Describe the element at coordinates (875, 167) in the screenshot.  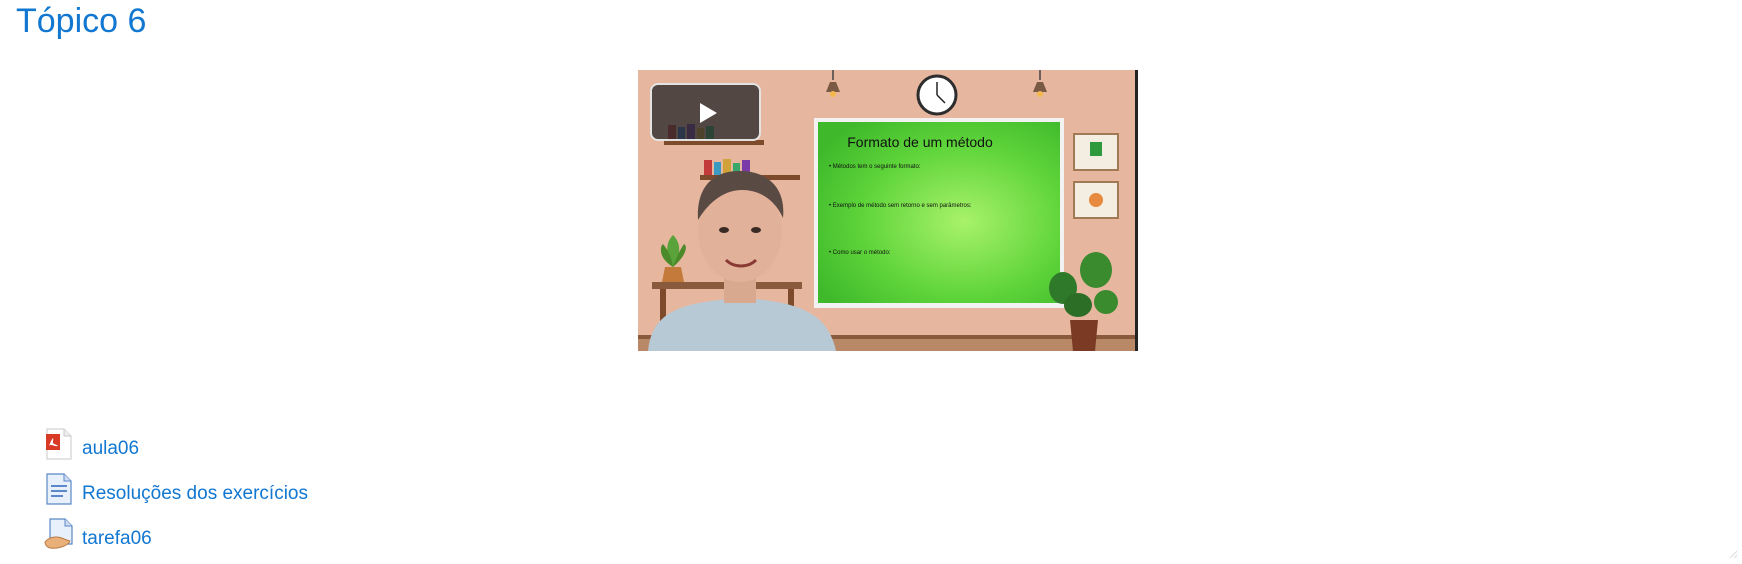
I see `slide-bullet: • Métodos tem o seguinte formato:` at that location.